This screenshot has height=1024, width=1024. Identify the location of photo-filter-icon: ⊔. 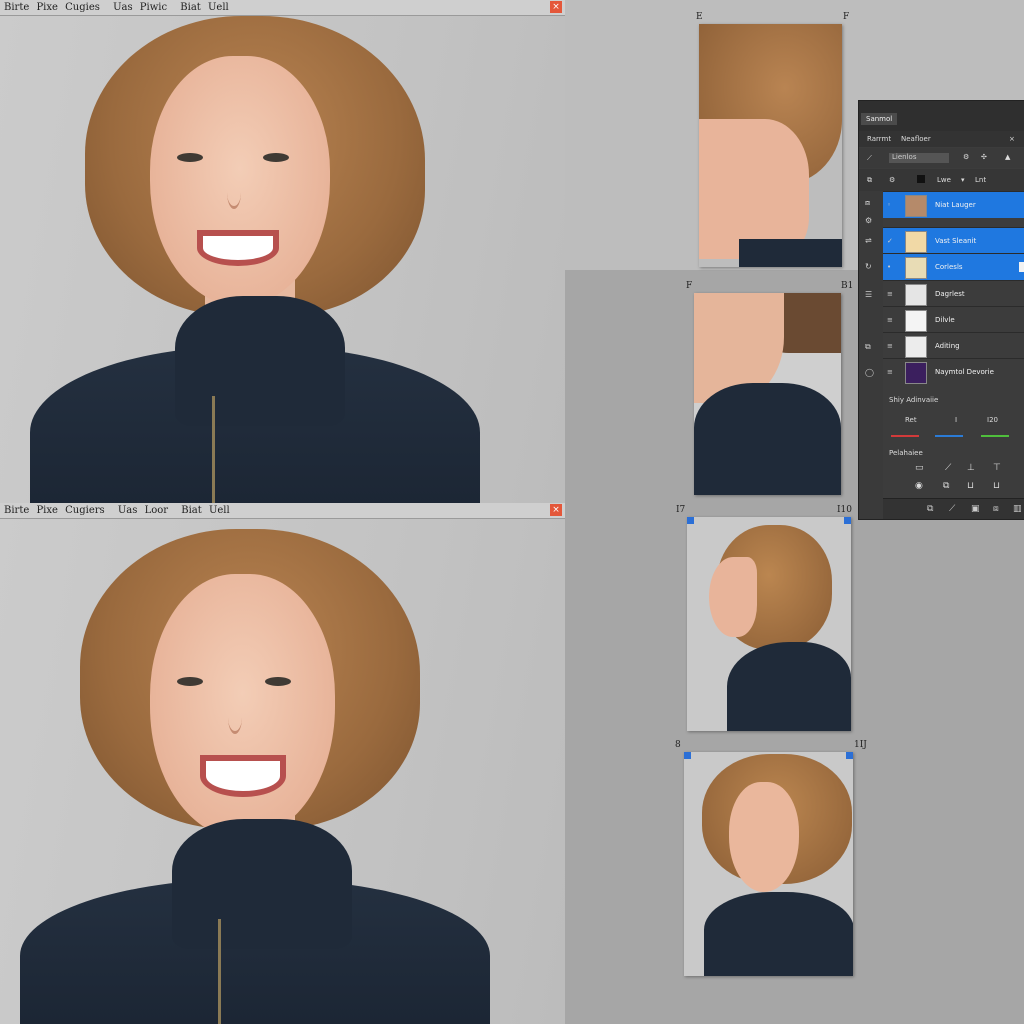
(970, 486).